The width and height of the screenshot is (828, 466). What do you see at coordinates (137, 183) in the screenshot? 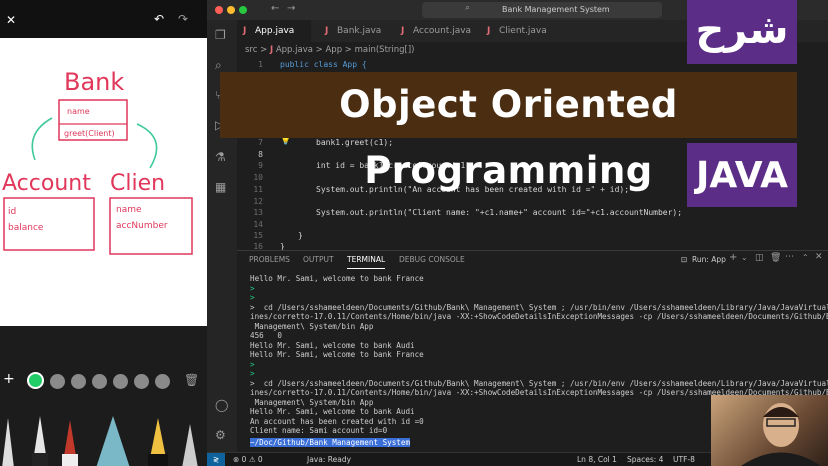
I see `drawing-label-client: Clien` at bounding box center [137, 183].